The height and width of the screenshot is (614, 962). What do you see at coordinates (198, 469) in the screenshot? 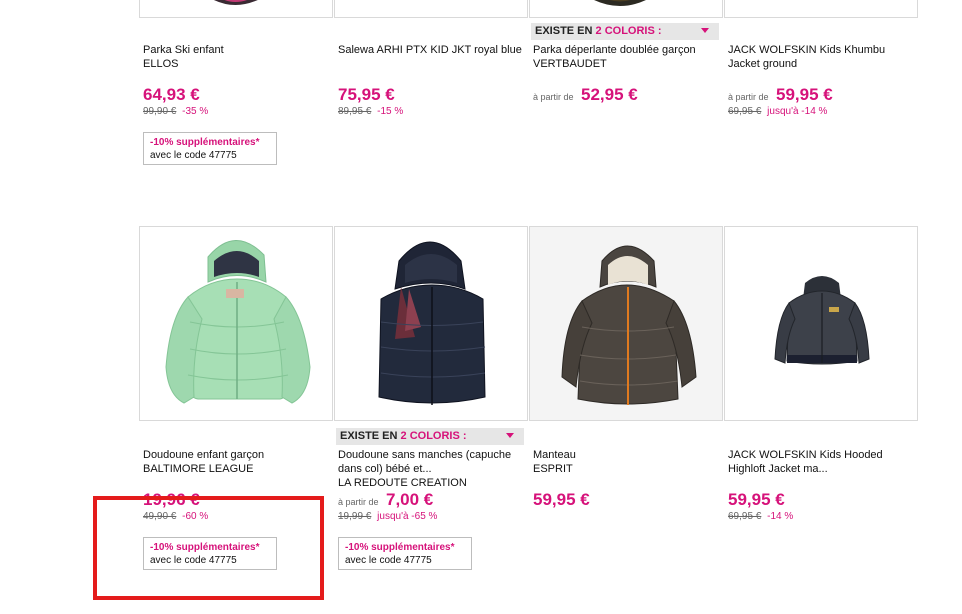
I see `product-brand: BALTIMORE LEAGUE` at bounding box center [198, 469].